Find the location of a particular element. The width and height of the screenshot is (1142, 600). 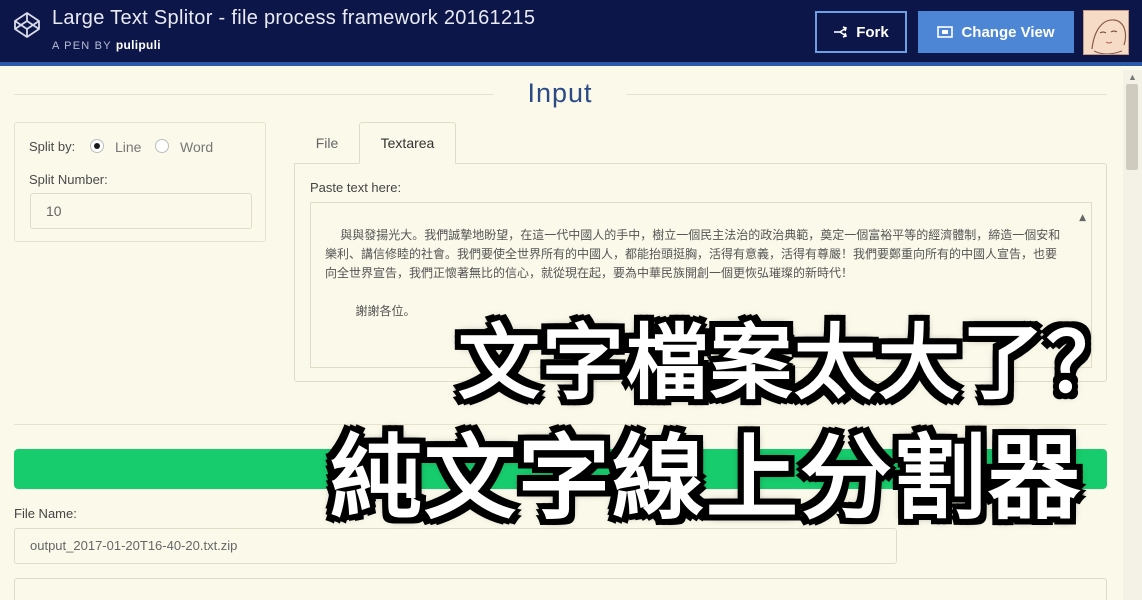

split-number-label: Split Number: is located at coordinates (68, 179).